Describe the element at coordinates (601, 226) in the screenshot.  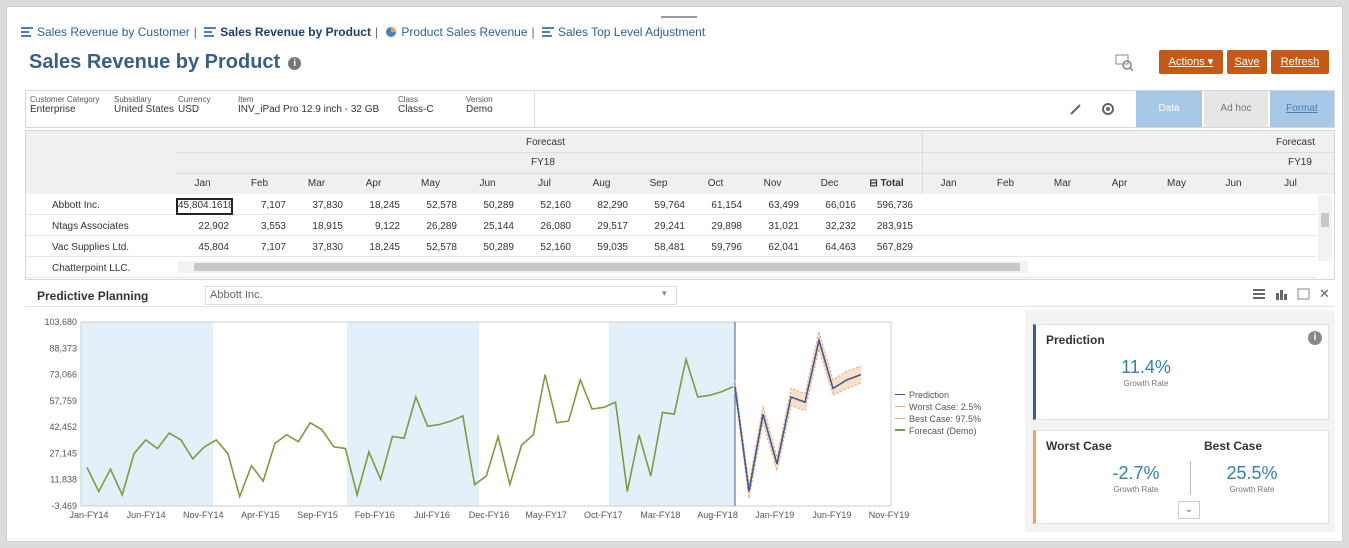
I see `grid-cell: 29,517` at that location.